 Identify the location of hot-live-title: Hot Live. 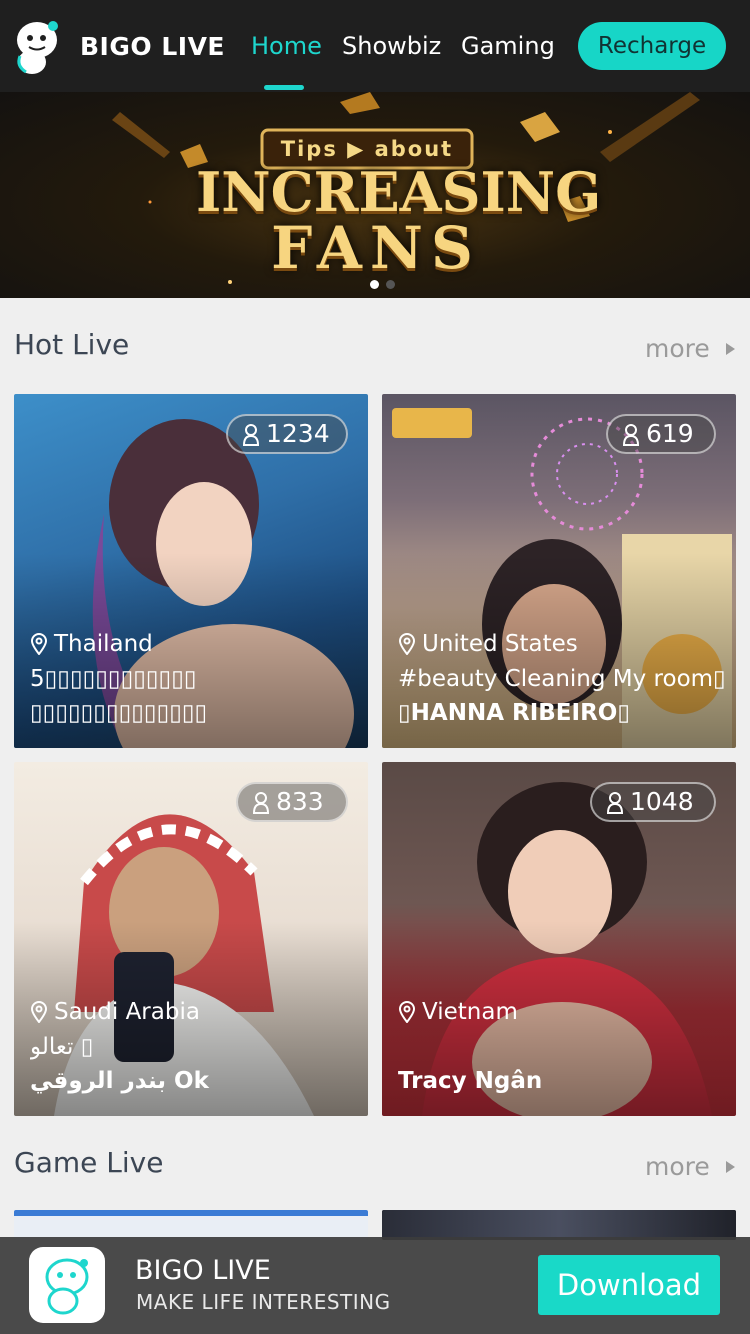
(72, 344).